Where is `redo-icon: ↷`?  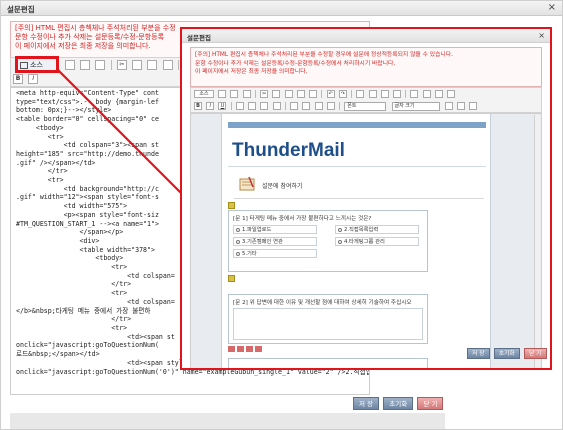 redo-icon: ↷ is located at coordinates (342, 94).